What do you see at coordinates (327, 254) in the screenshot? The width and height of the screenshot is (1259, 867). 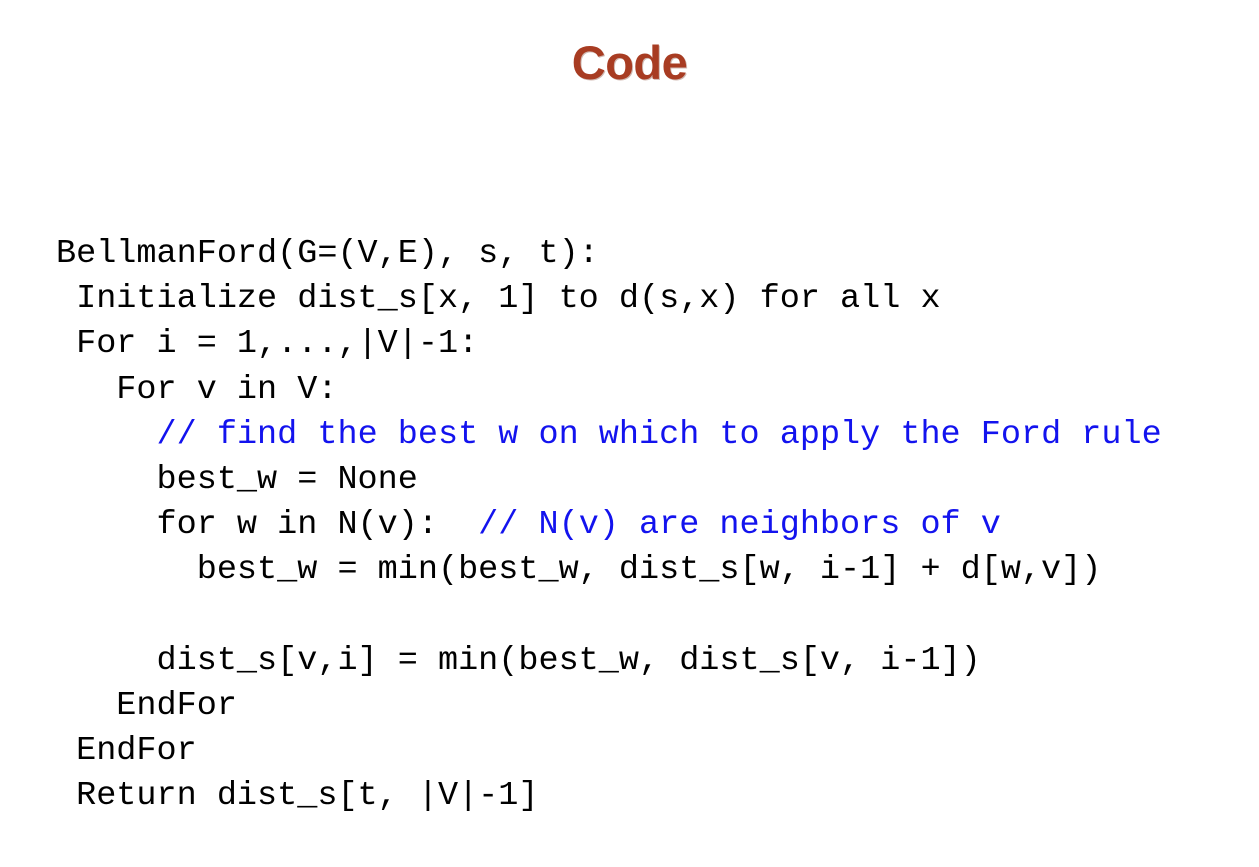 I see `code-text: BellmanFord(G=(V,E), s, t):` at bounding box center [327, 254].